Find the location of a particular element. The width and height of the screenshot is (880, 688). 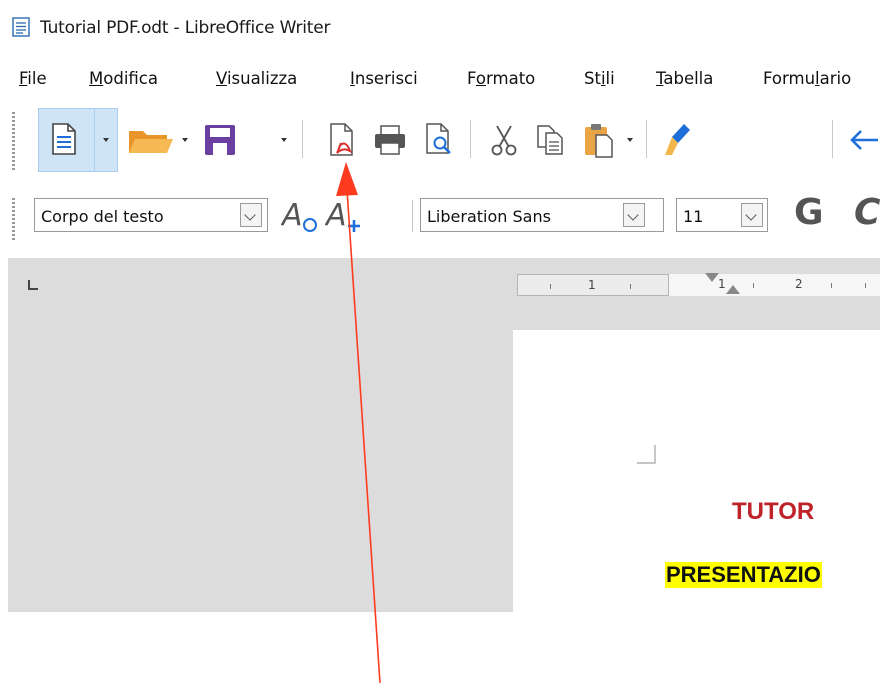

font-name-combo: Liberation Sans is located at coordinates (542, 215).